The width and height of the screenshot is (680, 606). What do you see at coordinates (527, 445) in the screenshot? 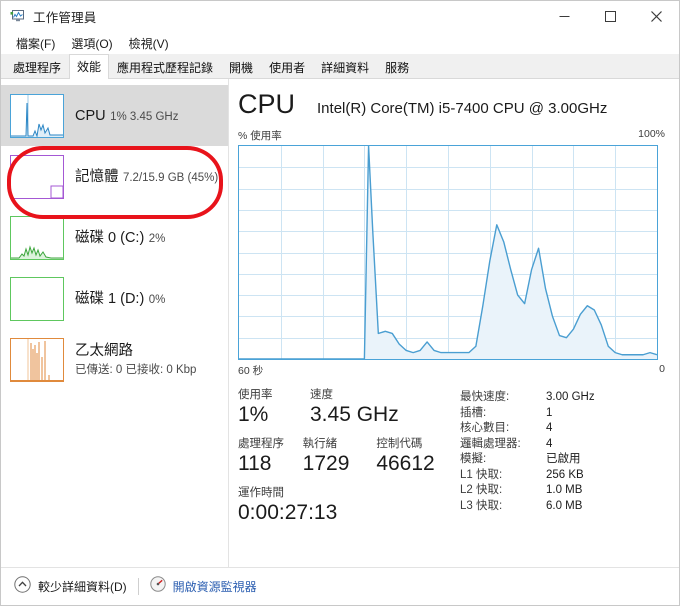
I see `detail-logical-processors: 邏輯處理器: 4` at bounding box center [527, 445].